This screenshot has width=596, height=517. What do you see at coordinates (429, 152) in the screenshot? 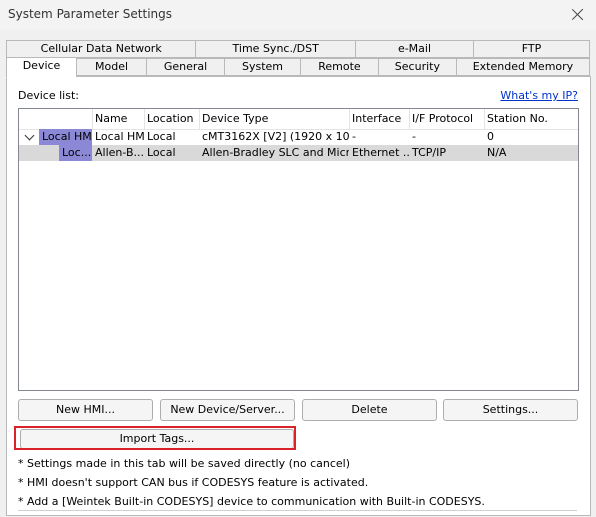
I see `cell-if-protocol: TCP/IP` at bounding box center [429, 152].